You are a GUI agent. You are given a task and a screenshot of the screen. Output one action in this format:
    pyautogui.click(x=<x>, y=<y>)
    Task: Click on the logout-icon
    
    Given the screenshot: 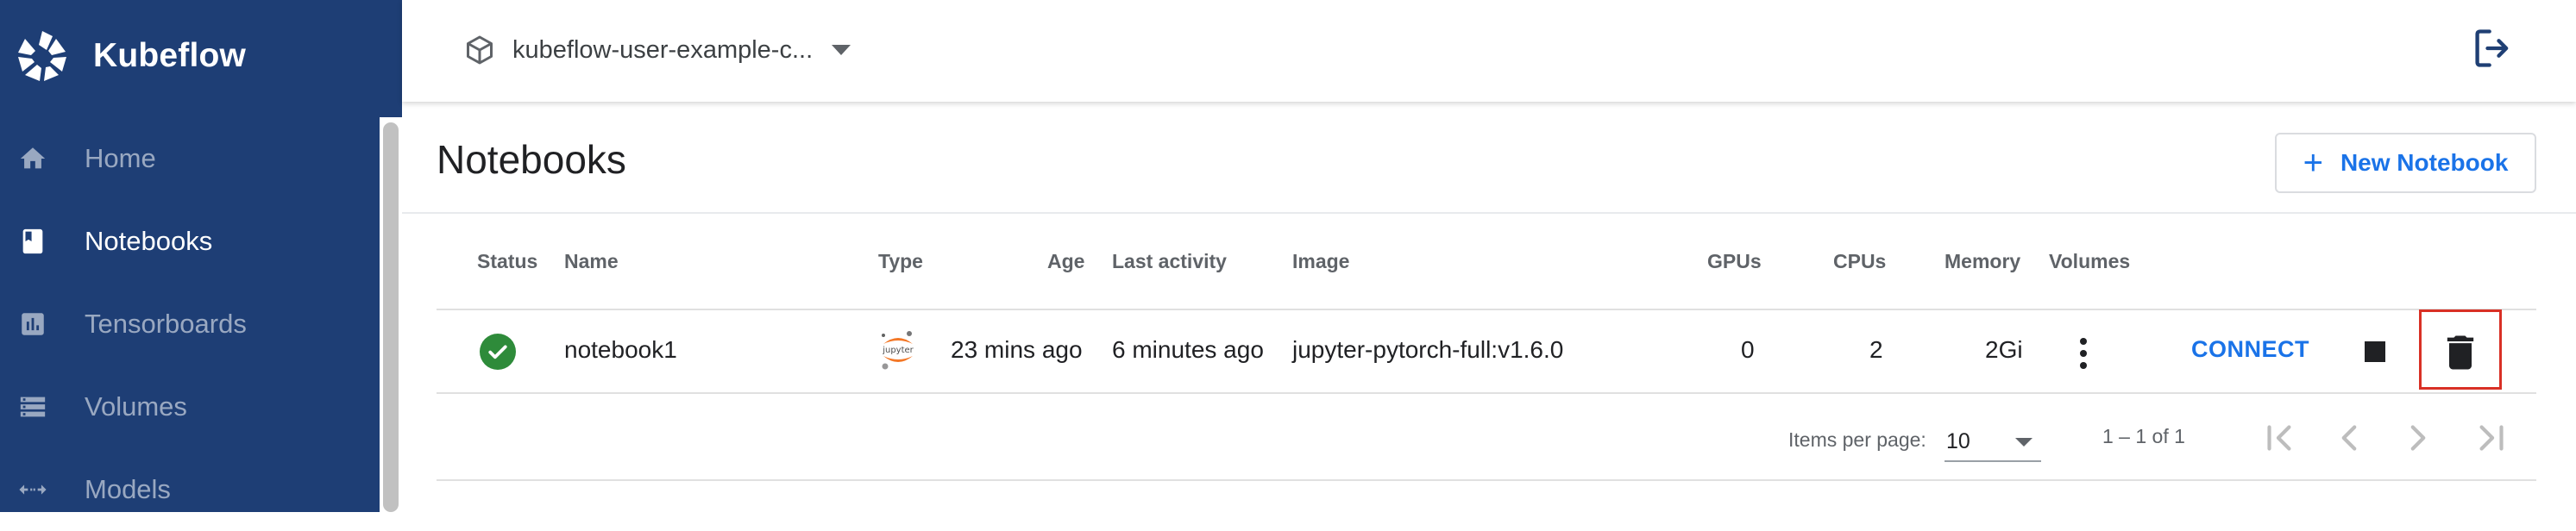 What is the action you would take?
    pyautogui.click(x=2493, y=48)
    